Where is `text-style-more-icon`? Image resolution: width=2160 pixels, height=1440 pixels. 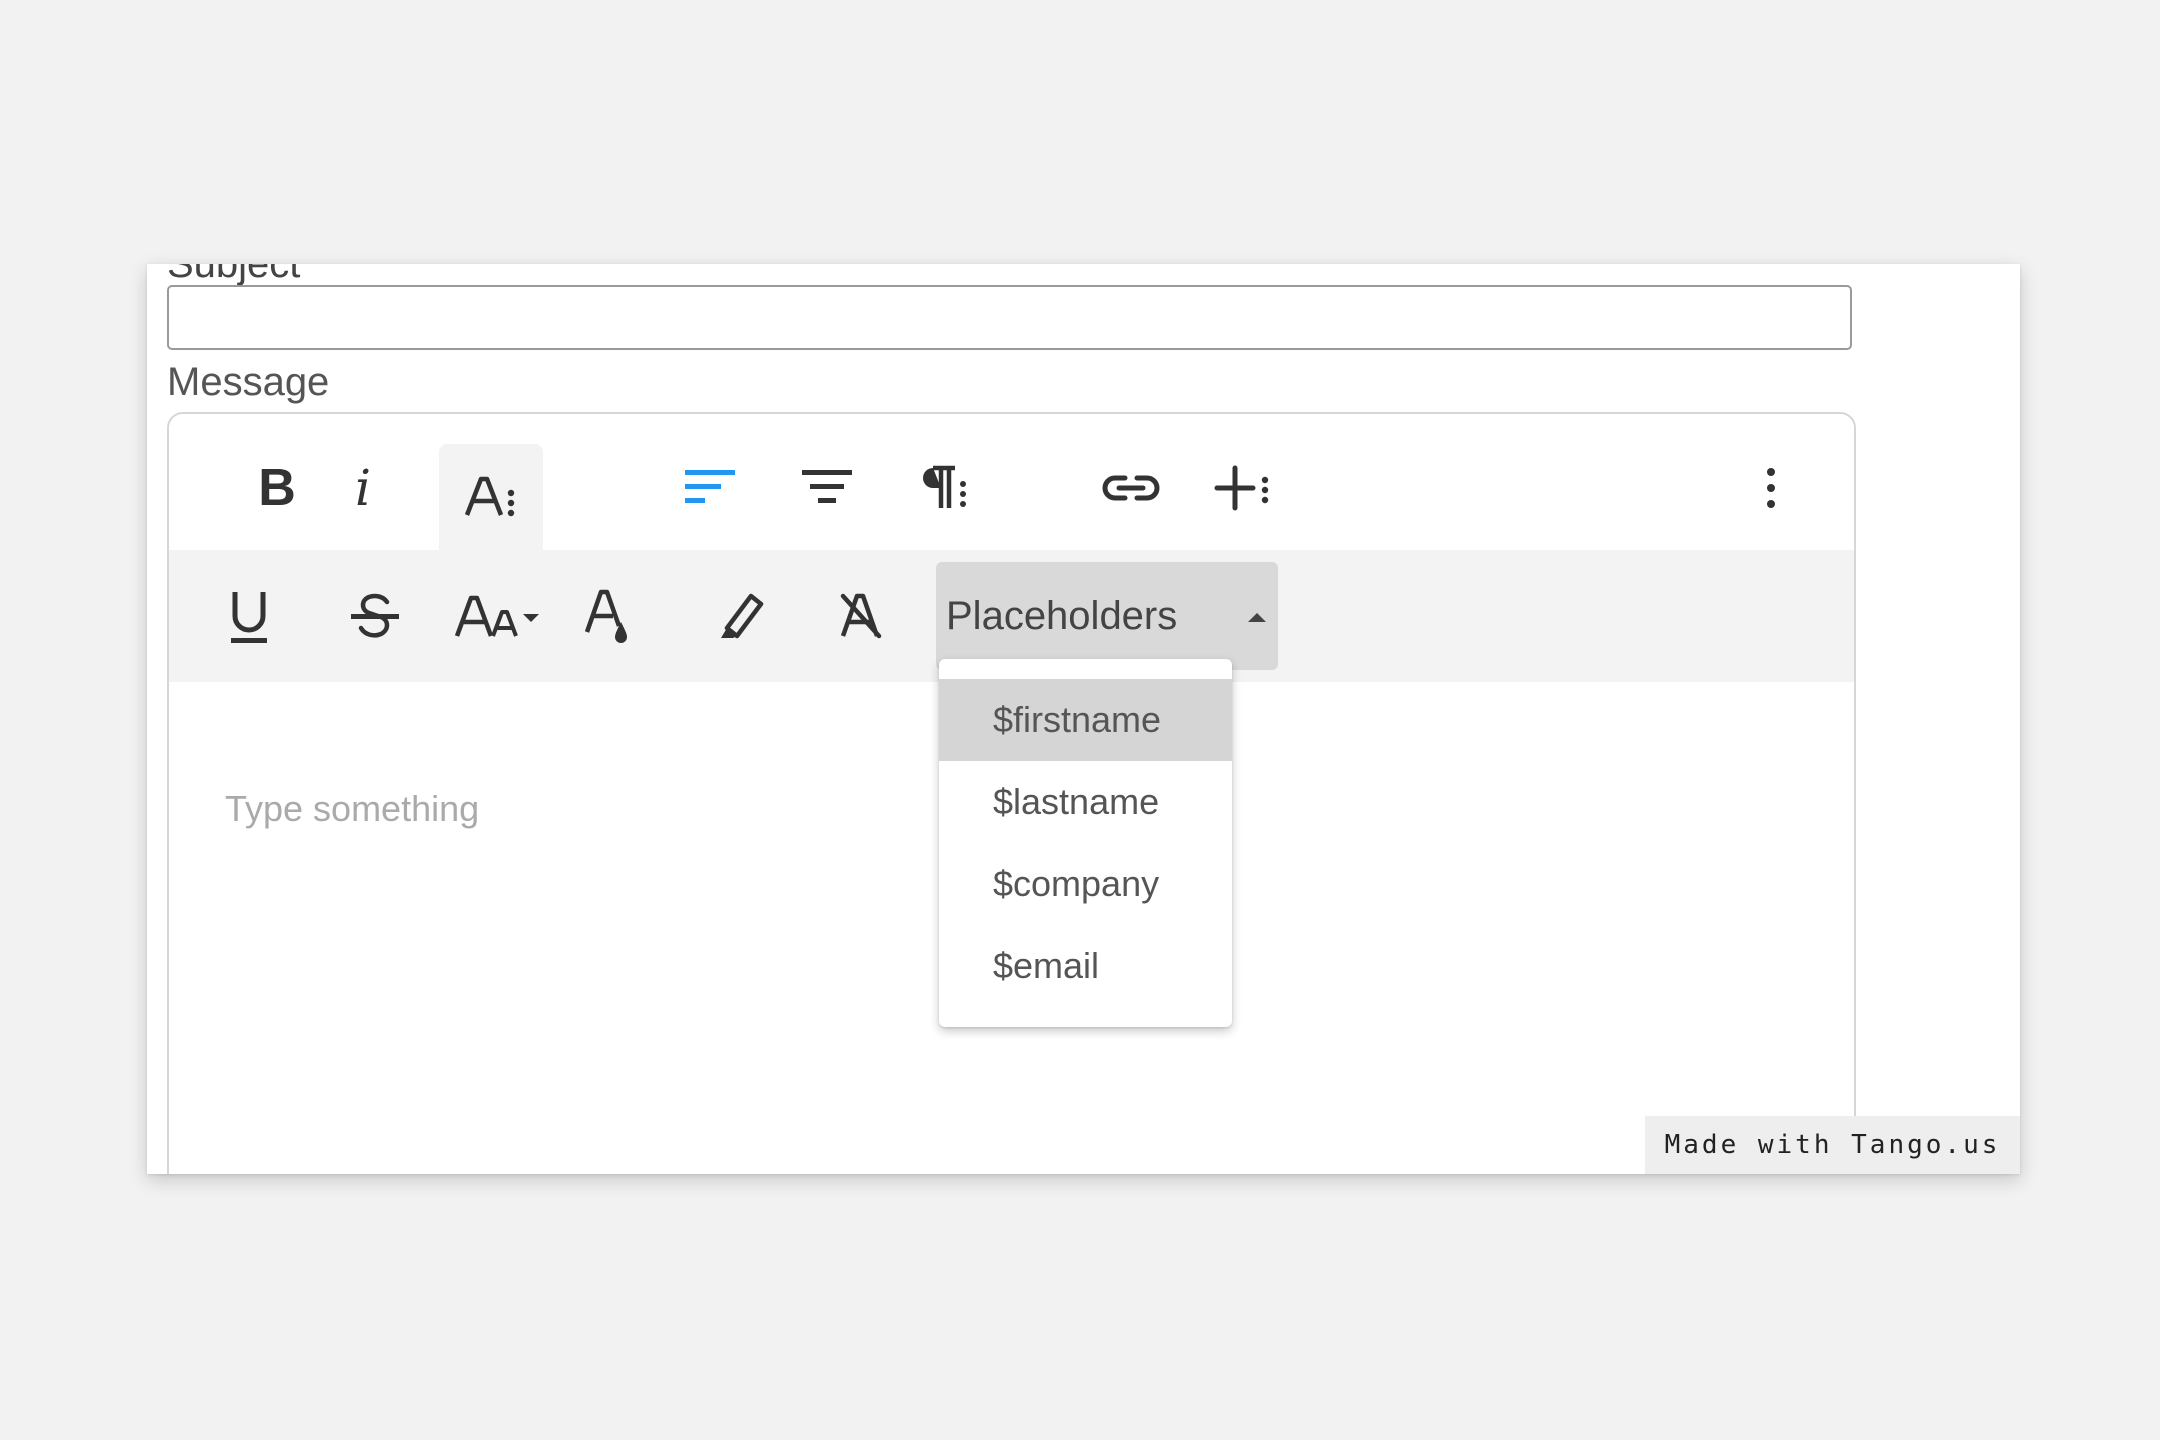
text-style-more-icon is located at coordinates (489, 496).